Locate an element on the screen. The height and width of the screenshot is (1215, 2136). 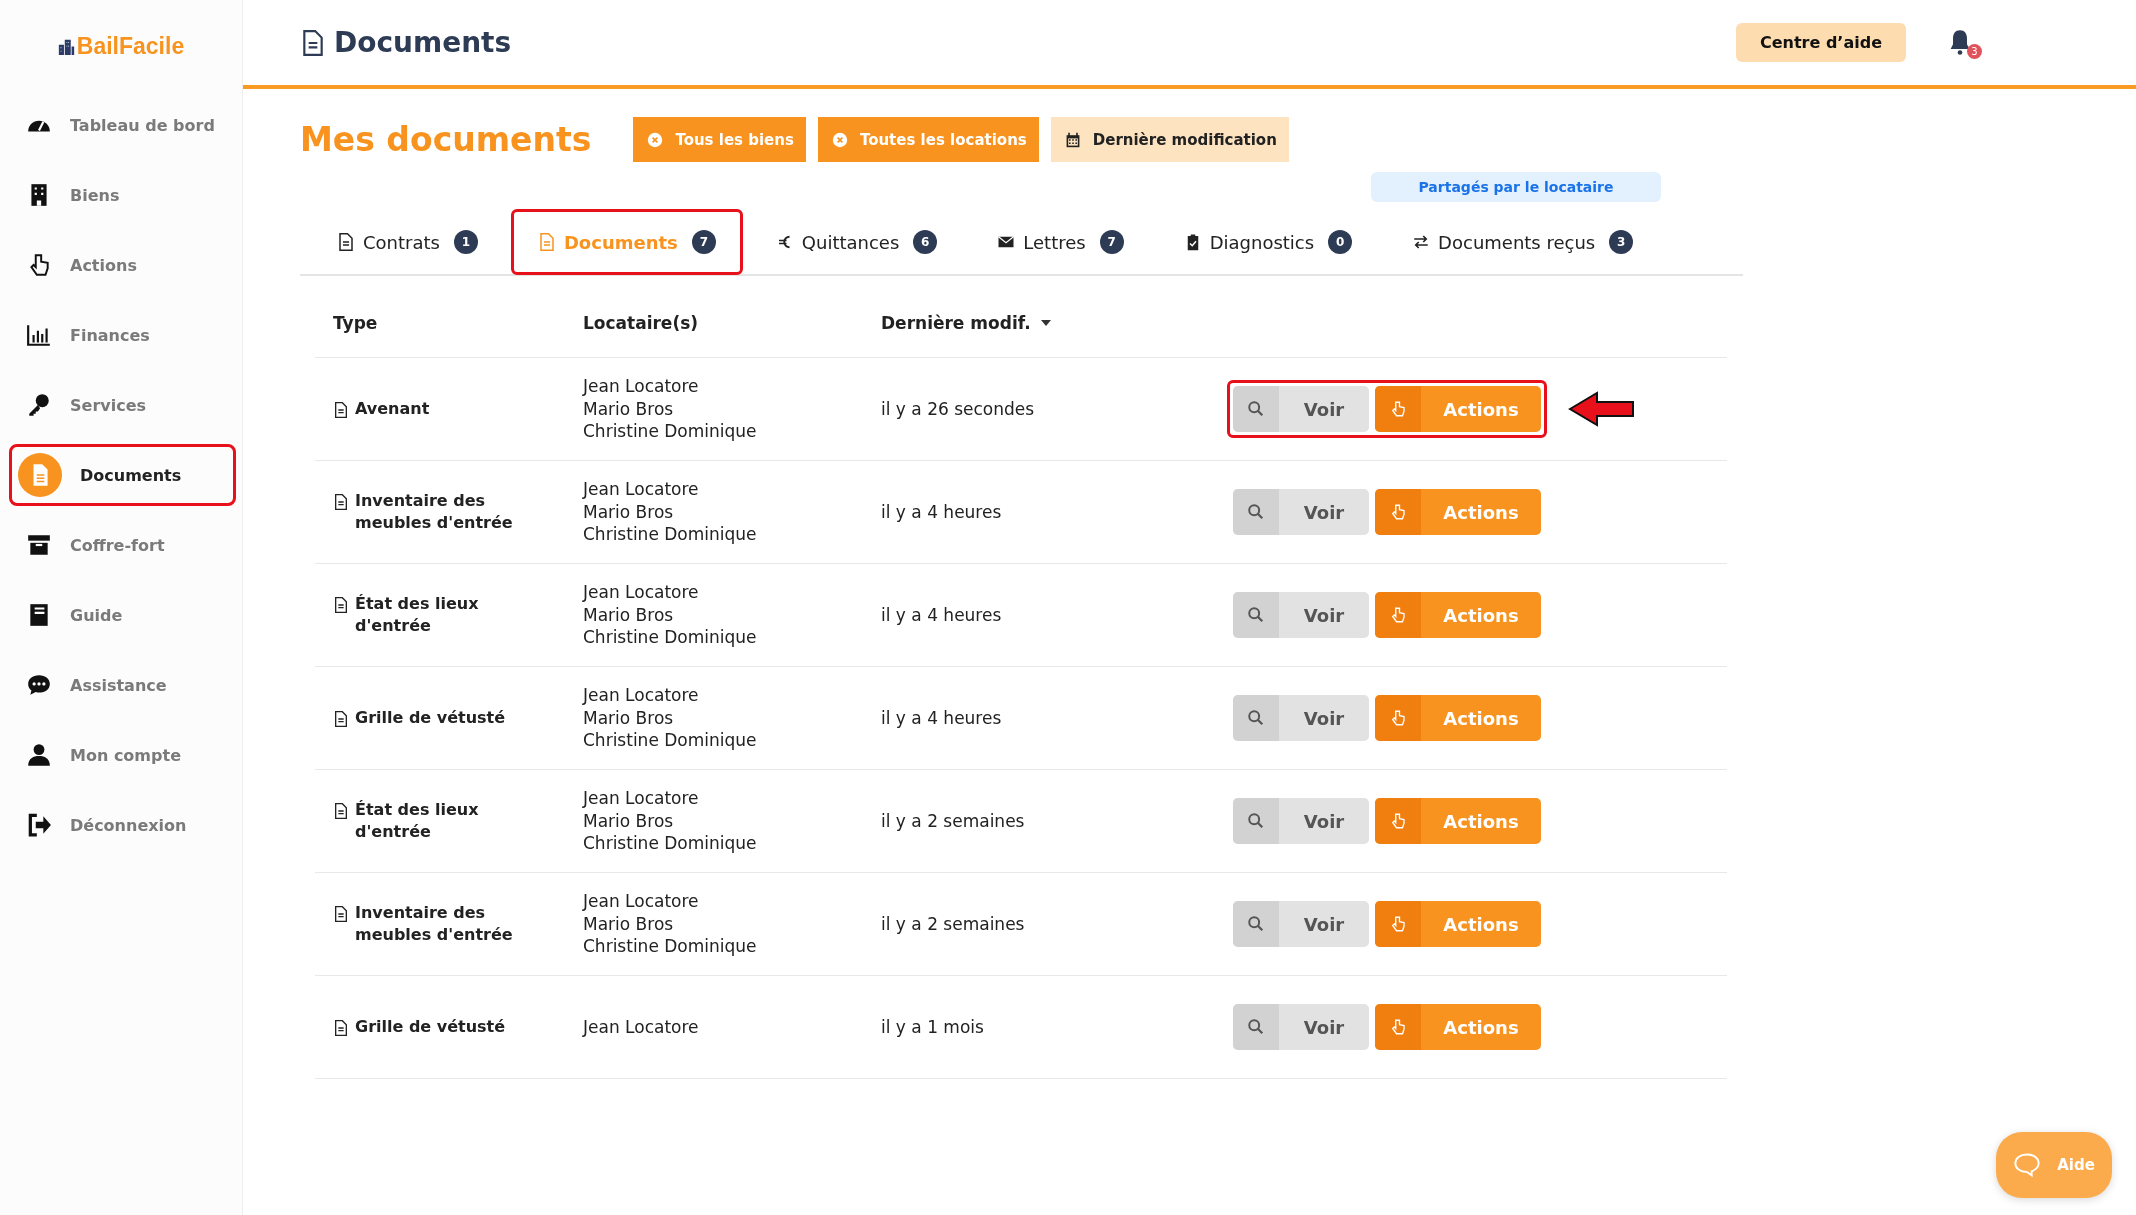
document-type: Grille de vétusté is located at coordinates (431, 717).